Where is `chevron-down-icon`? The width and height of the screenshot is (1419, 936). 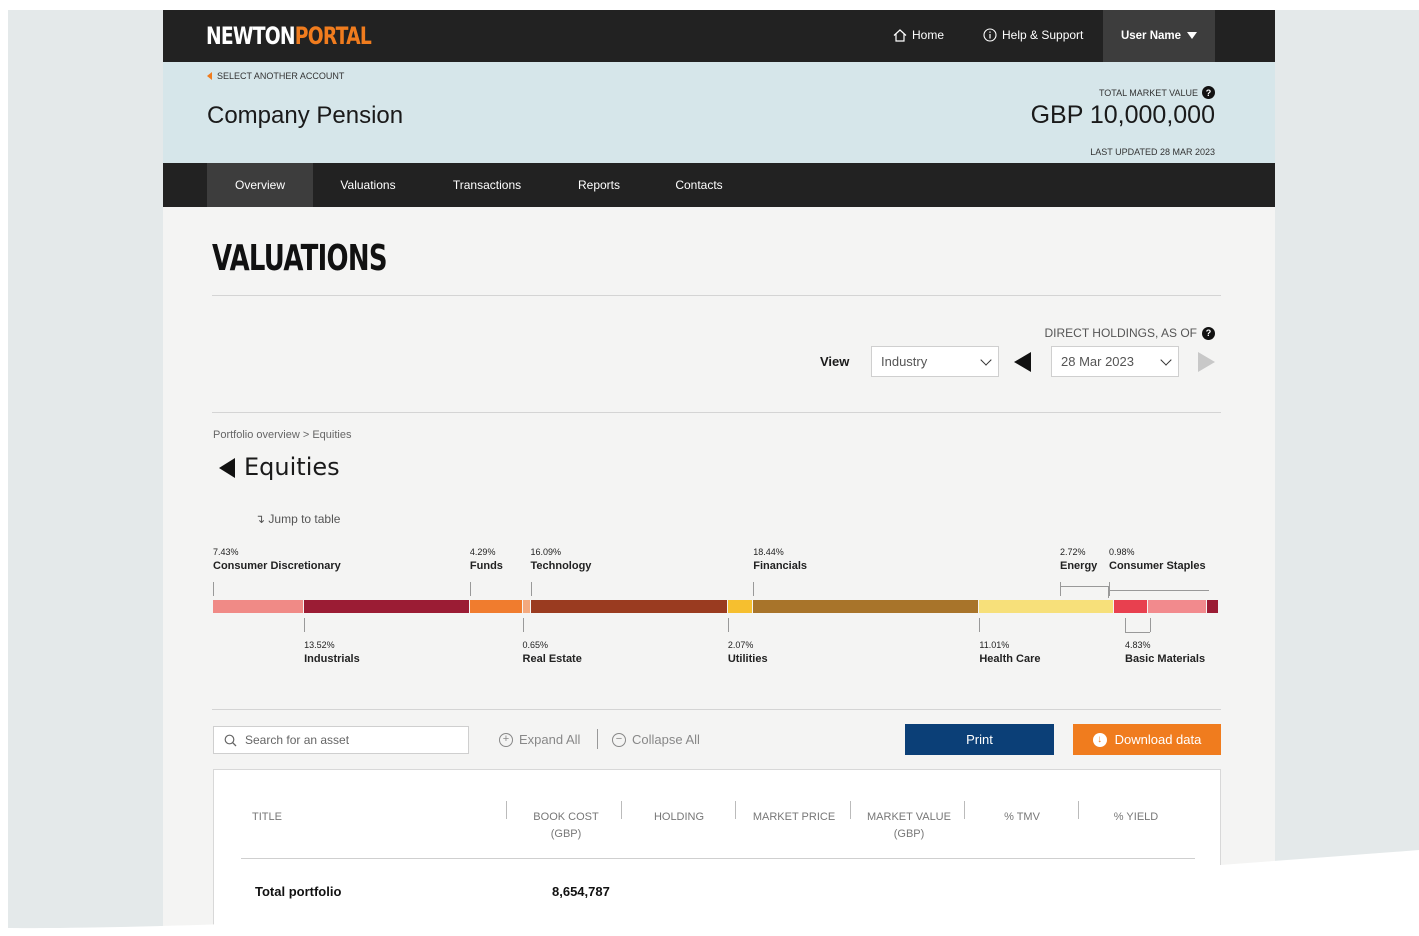
chevron-down-icon is located at coordinates (986, 360).